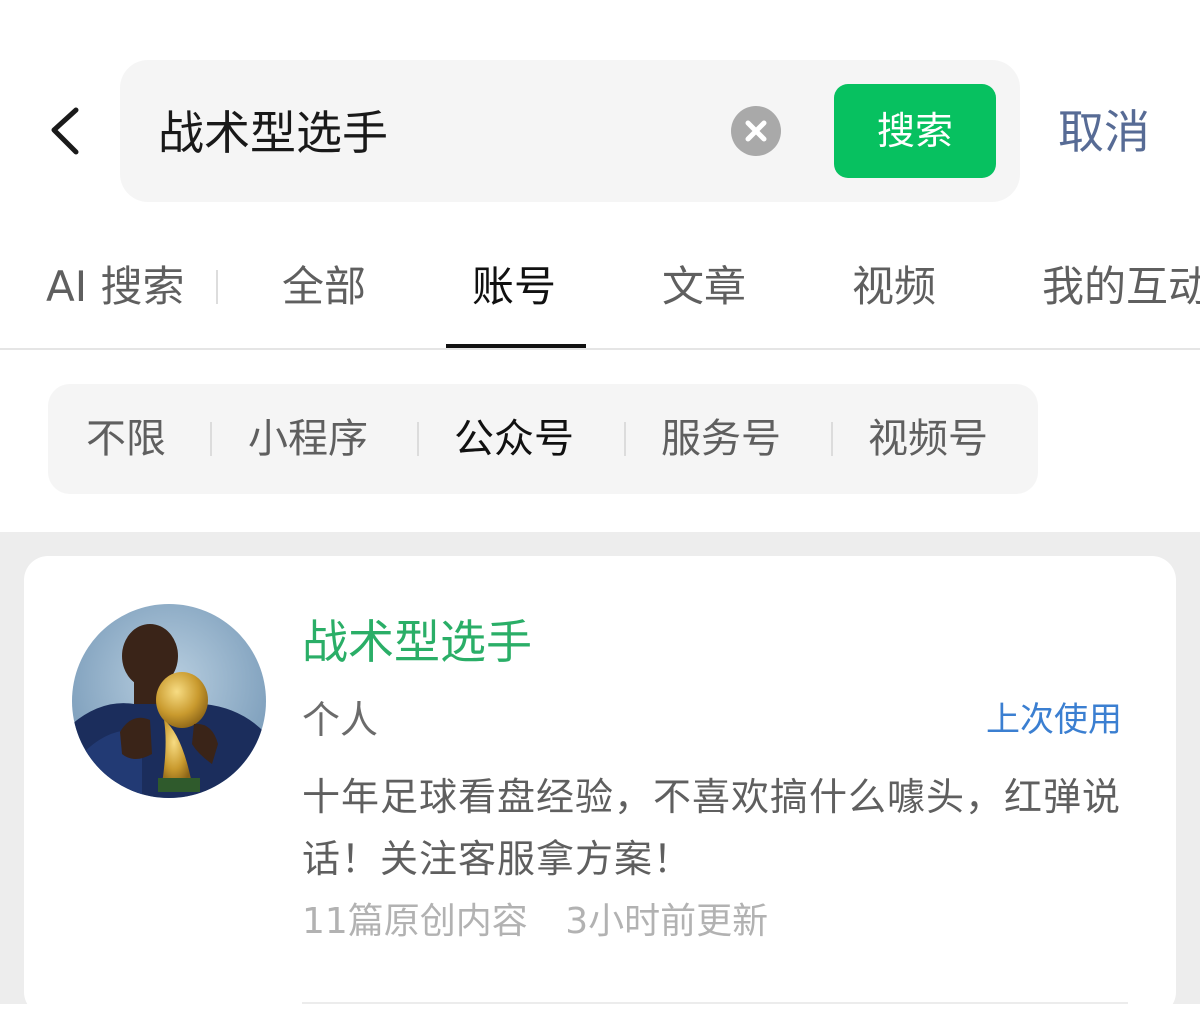 This screenshot has height=1016, width=1200. I want to click on tab-bar: AI 搜索 全部 账号 文章 视频 我的互动, so click(600, 295).